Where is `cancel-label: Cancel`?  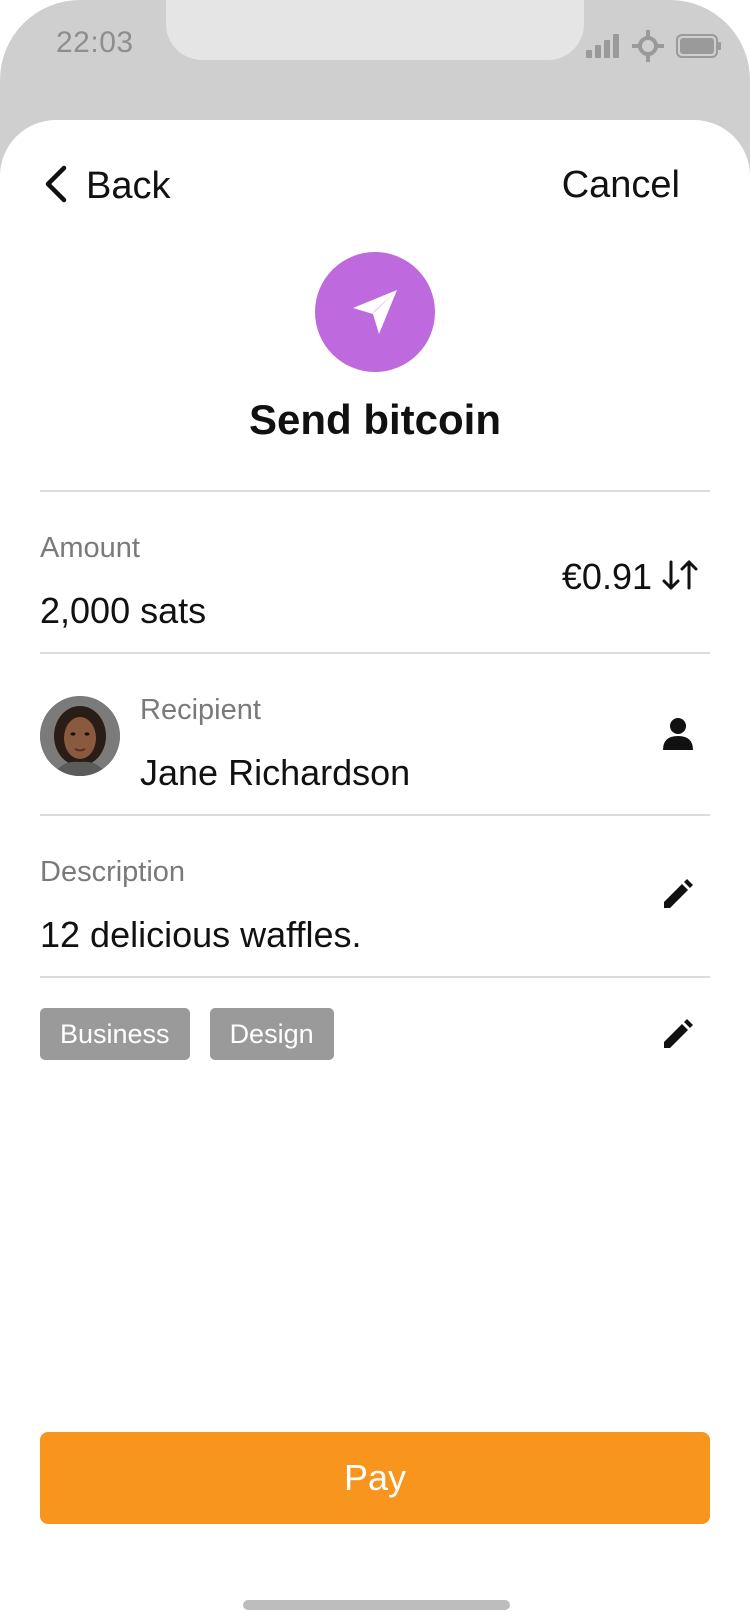
cancel-label: Cancel is located at coordinates (620, 185).